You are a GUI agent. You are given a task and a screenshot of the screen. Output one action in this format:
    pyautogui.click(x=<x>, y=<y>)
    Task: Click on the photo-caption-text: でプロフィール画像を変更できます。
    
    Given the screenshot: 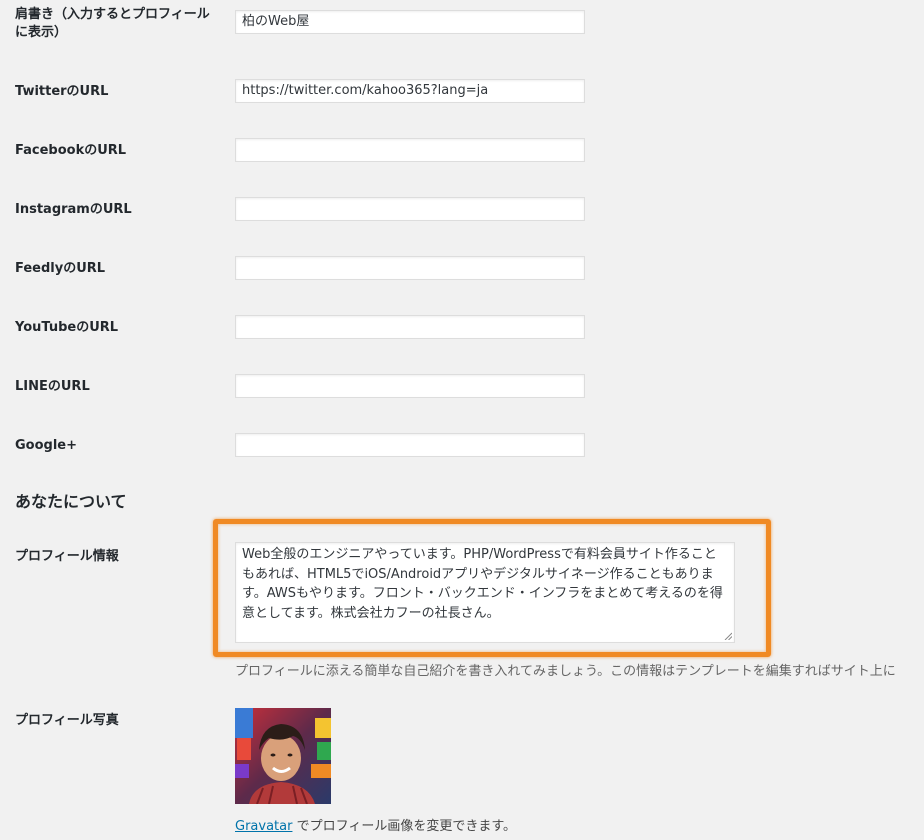 What is the action you would take?
    pyautogui.click(x=406, y=826)
    